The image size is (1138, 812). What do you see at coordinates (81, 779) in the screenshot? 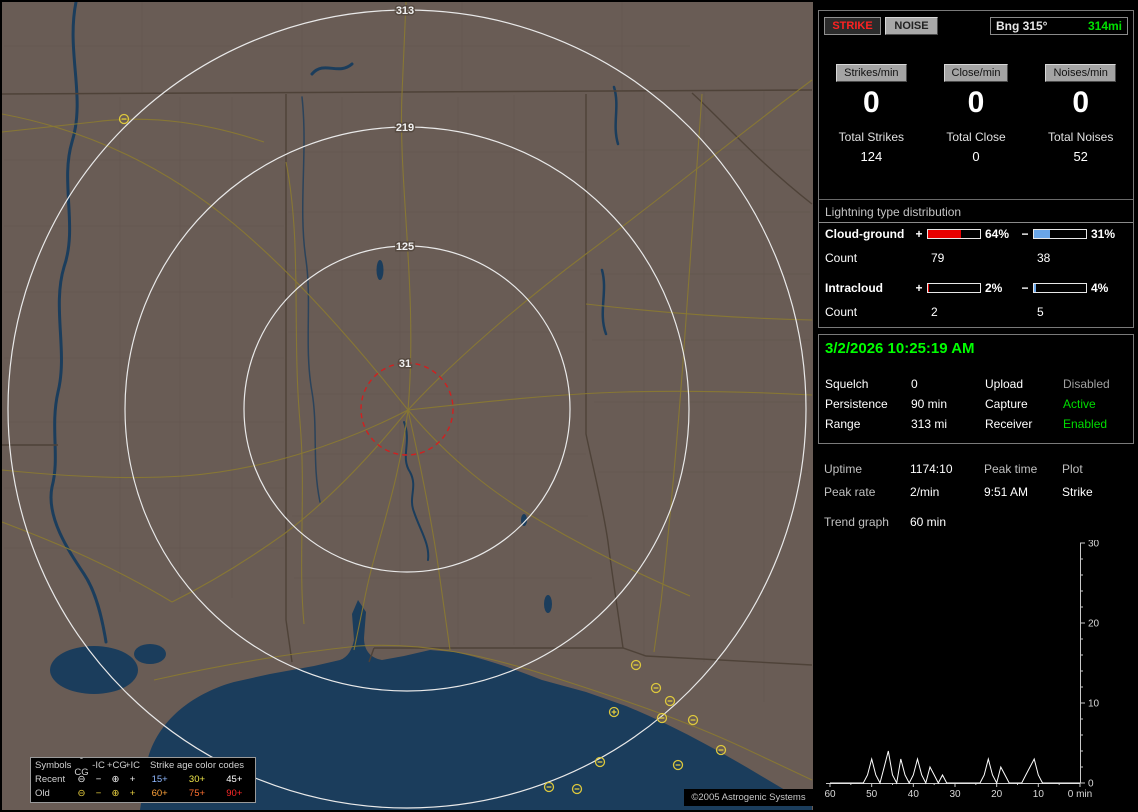
I see `neg-cg-recent-icon: ⊖` at bounding box center [81, 779].